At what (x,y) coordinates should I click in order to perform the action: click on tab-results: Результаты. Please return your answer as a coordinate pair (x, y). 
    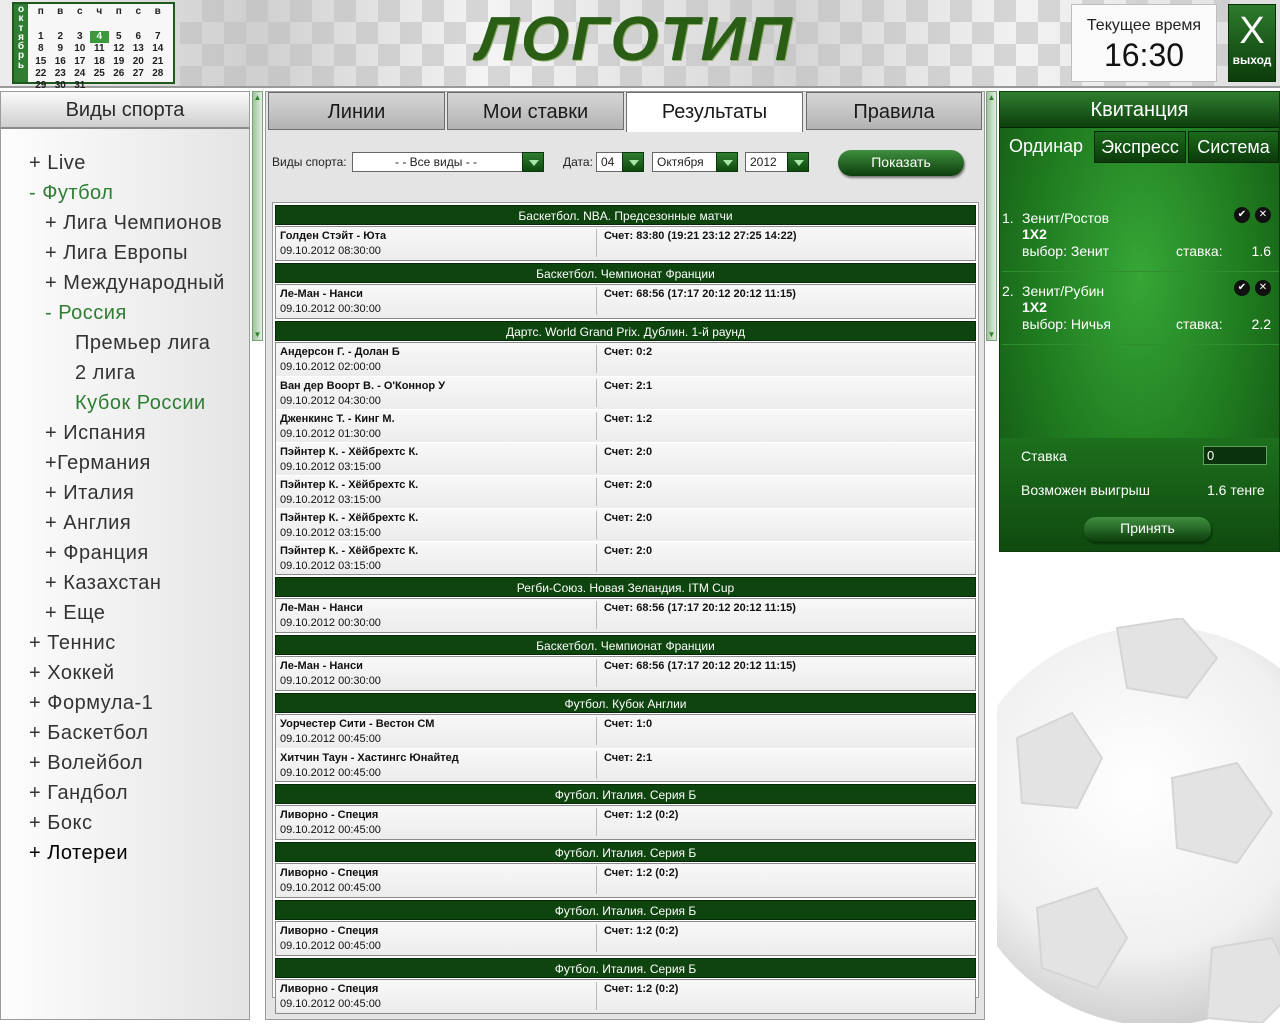
    Looking at the image, I should click on (714, 112).